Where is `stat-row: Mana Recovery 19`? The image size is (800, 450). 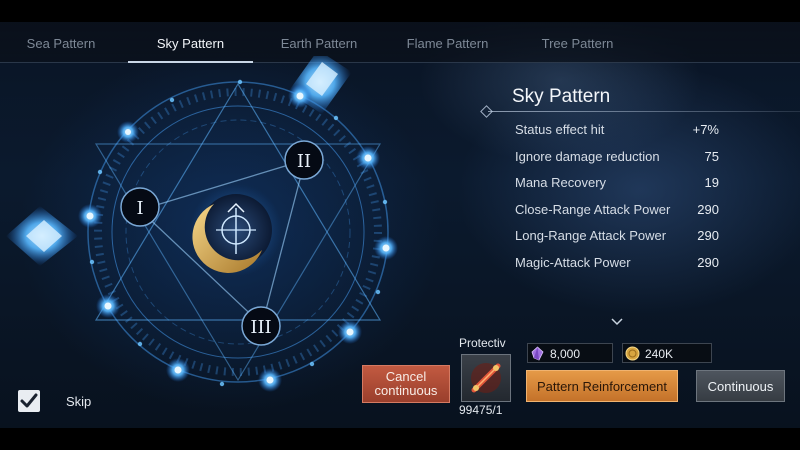
stat-row: Mana Recovery 19 is located at coordinates (620, 185).